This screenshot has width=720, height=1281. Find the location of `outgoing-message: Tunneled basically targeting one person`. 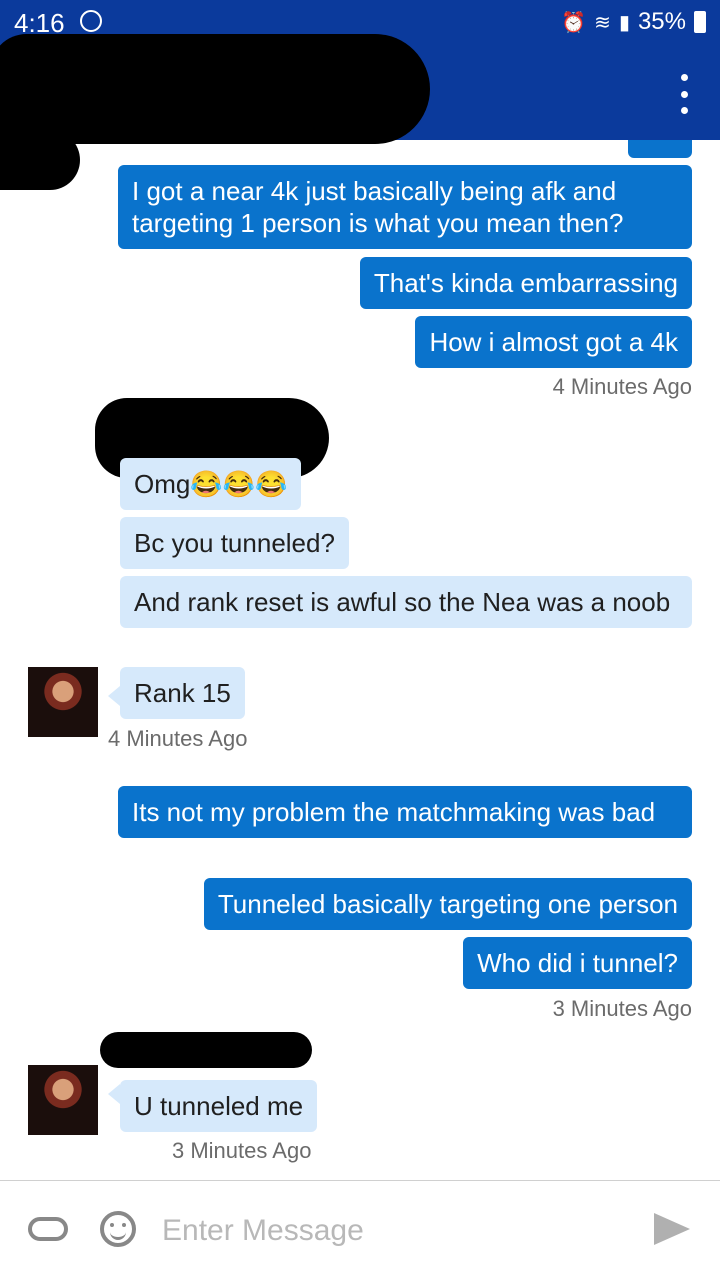

outgoing-message: Tunneled basically targeting one person is located at coordinates (447, 904).